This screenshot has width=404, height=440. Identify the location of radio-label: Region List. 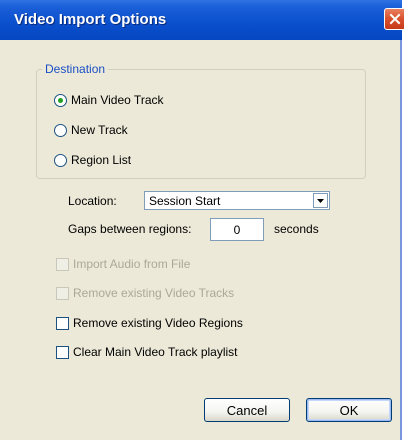
(101, 160).